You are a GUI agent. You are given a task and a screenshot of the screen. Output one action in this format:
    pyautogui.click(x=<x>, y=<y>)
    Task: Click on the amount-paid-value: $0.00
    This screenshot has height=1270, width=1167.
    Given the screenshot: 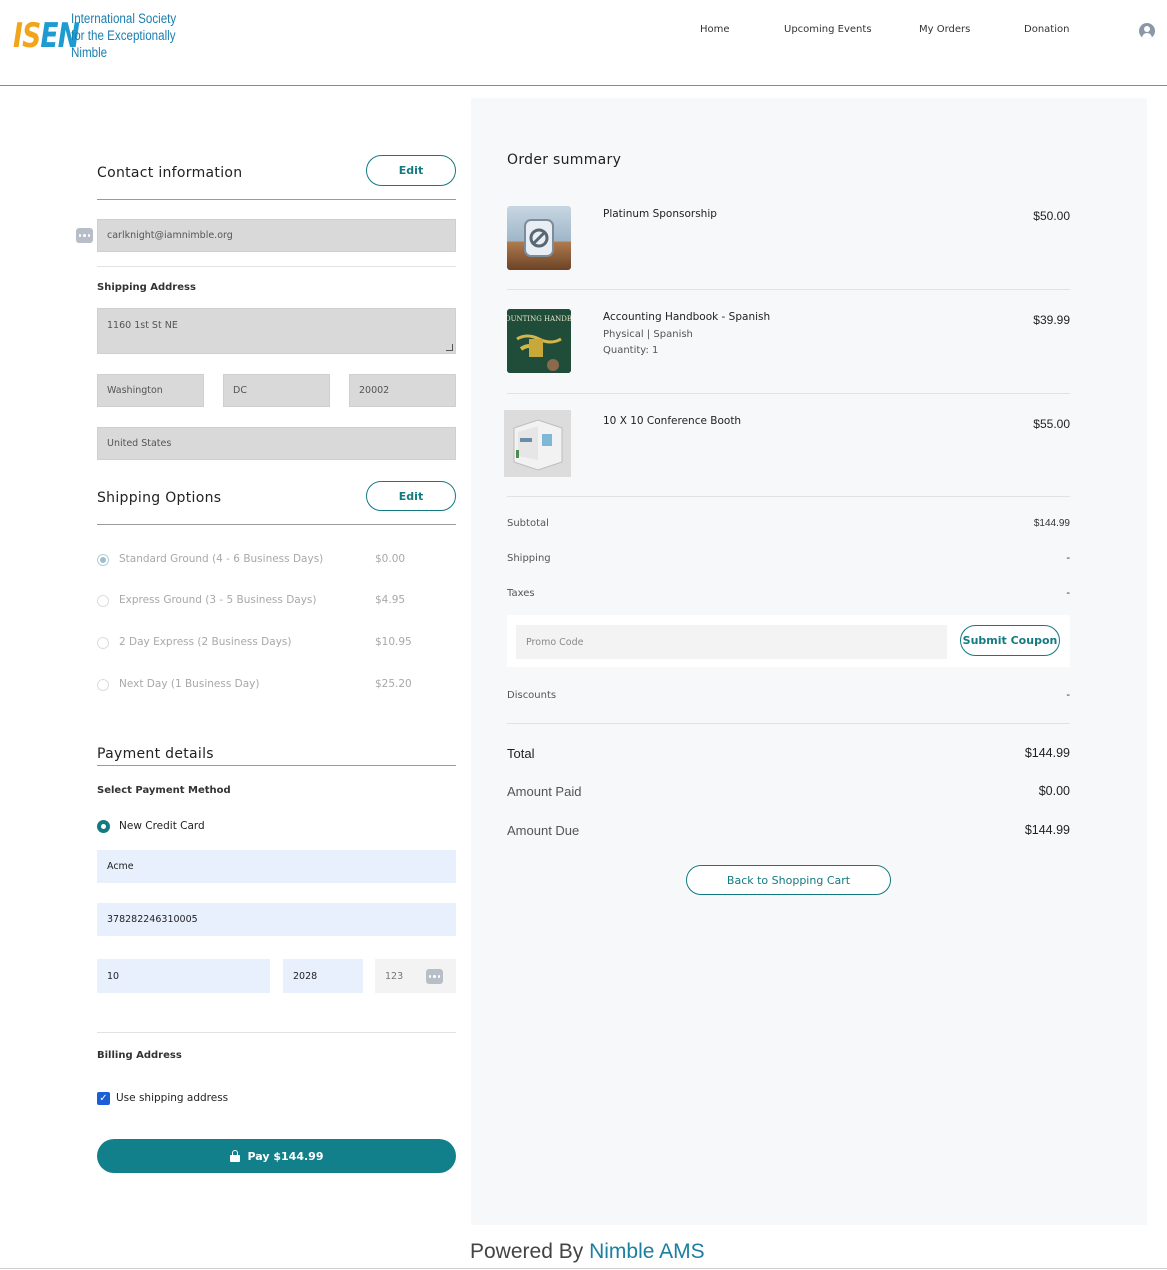 What is the action you would take?
    pyautogui.click(x=1054, y=791)
    